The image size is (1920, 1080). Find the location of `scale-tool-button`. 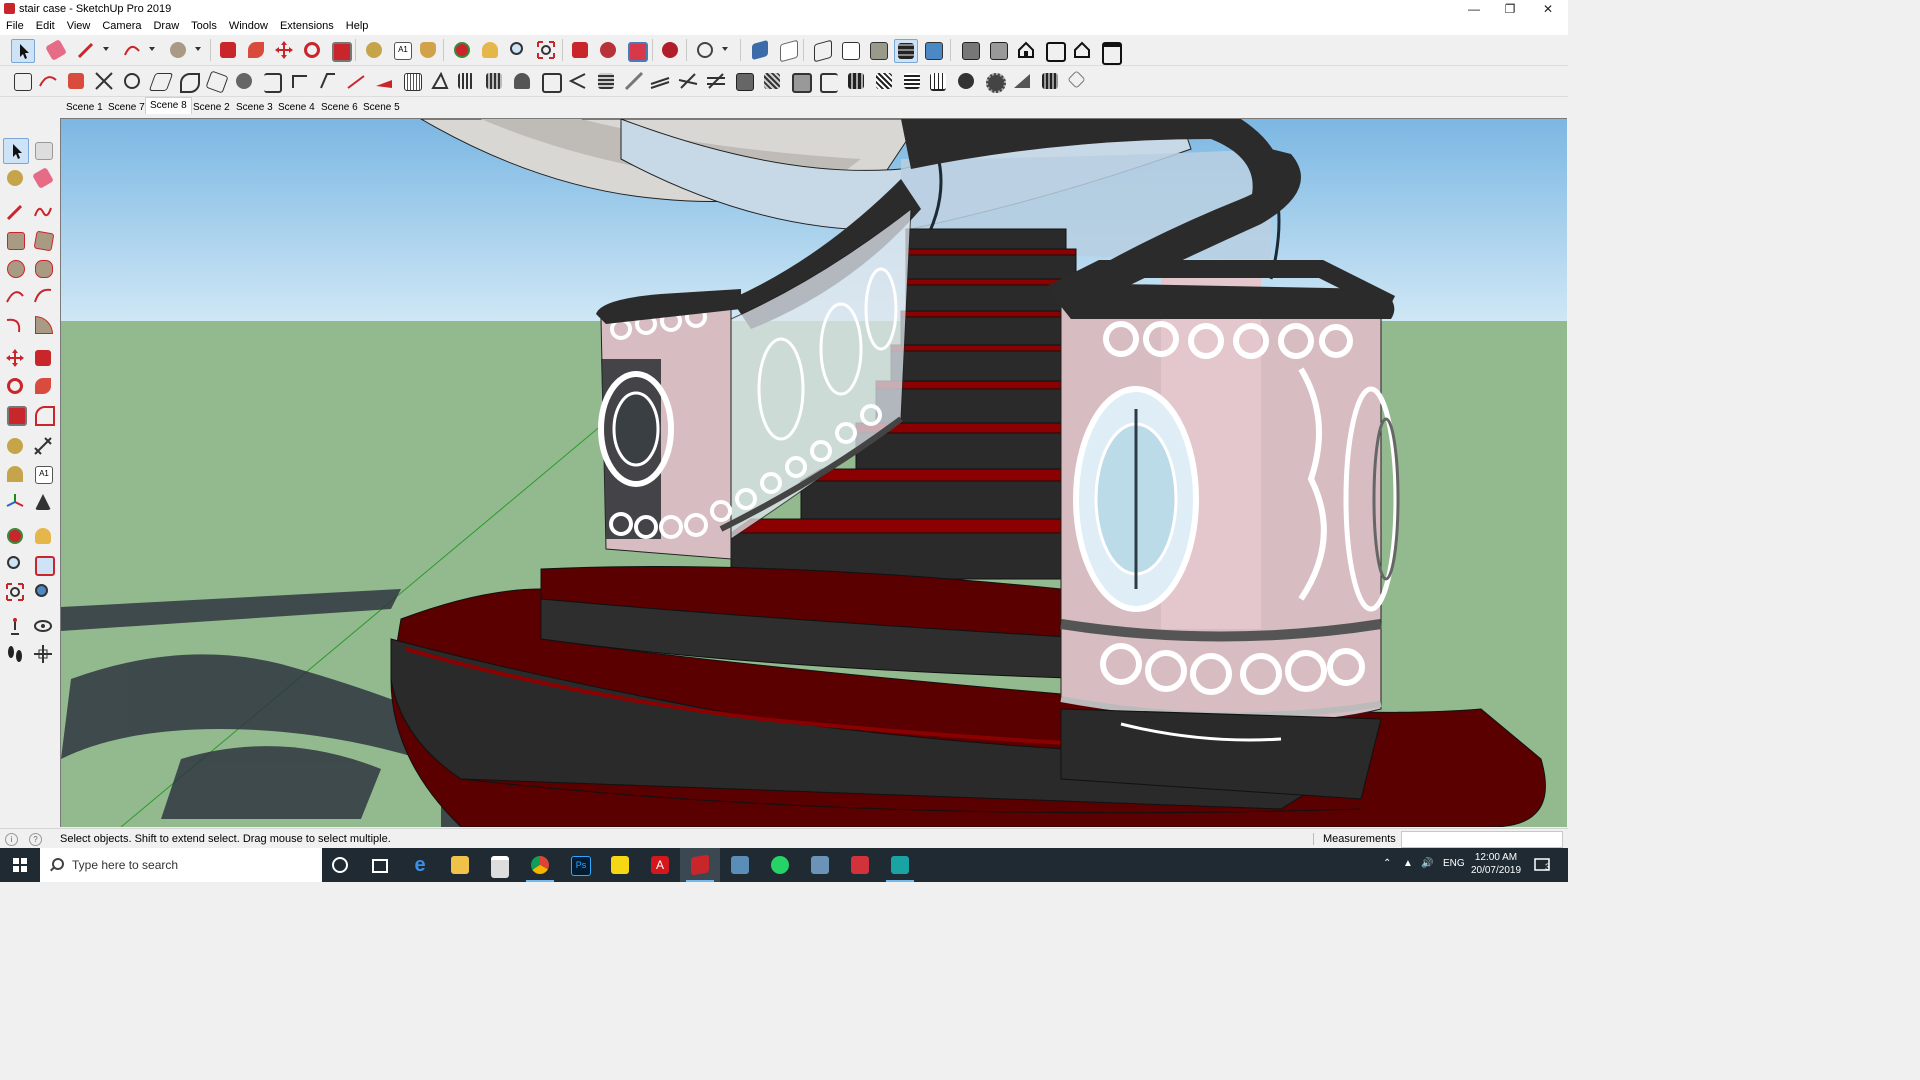

scale-tool-button is located at coordinates (340, 50).